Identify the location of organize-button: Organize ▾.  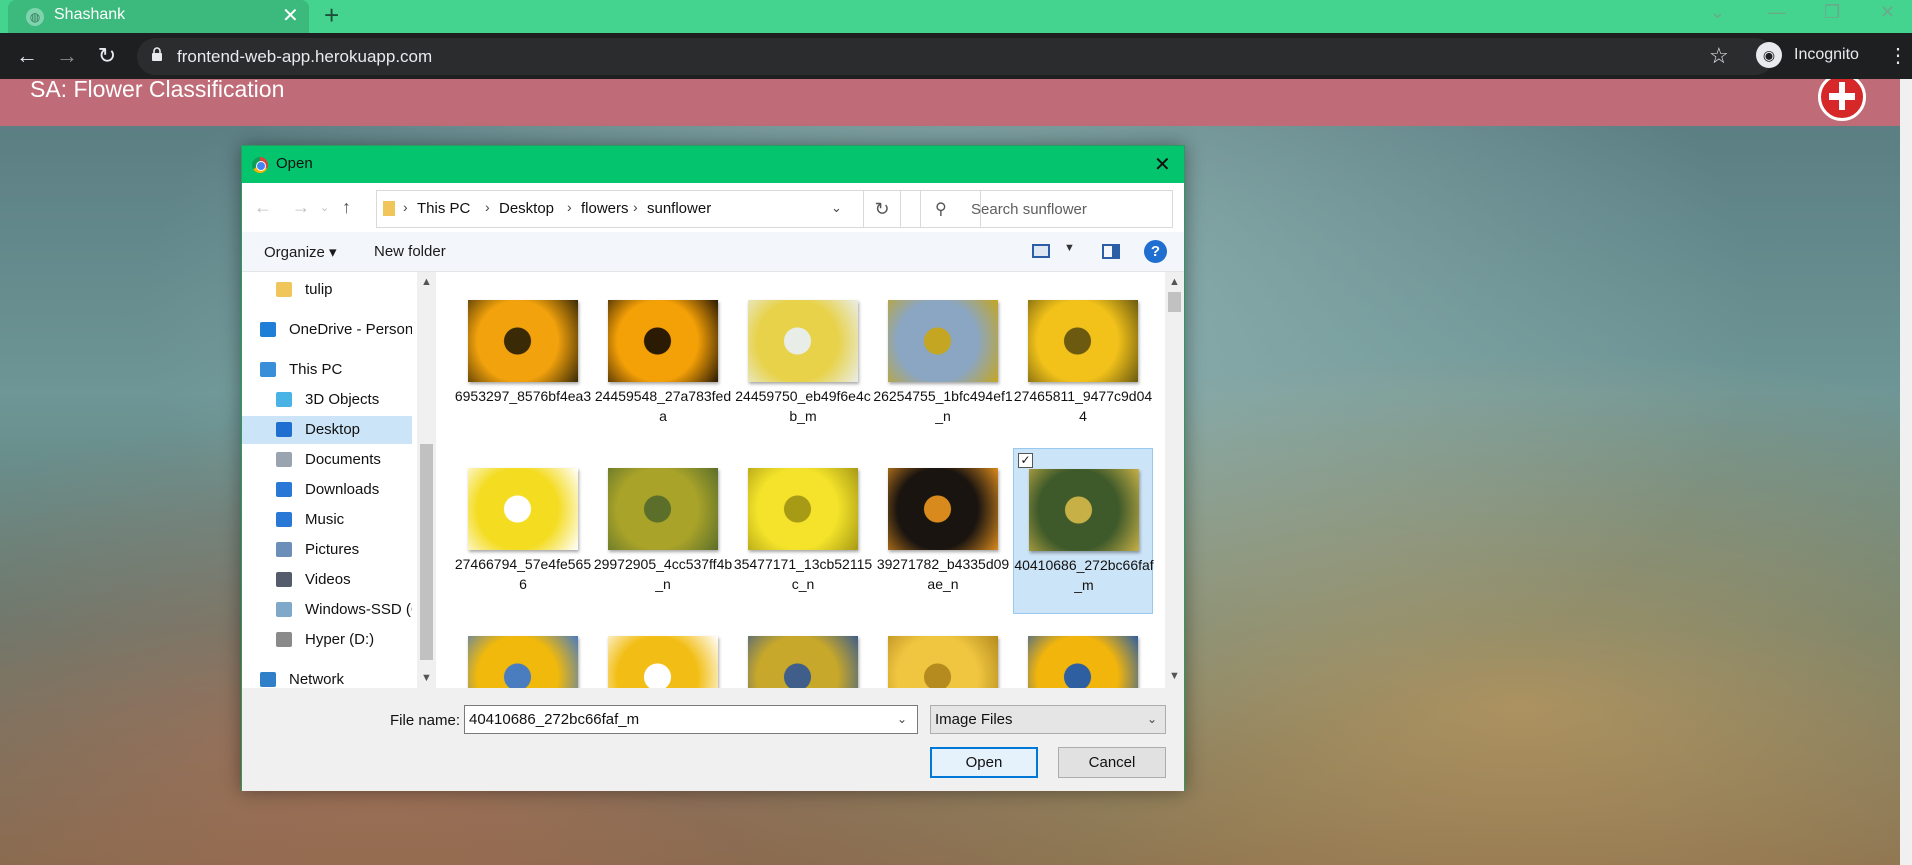
(300, 252).